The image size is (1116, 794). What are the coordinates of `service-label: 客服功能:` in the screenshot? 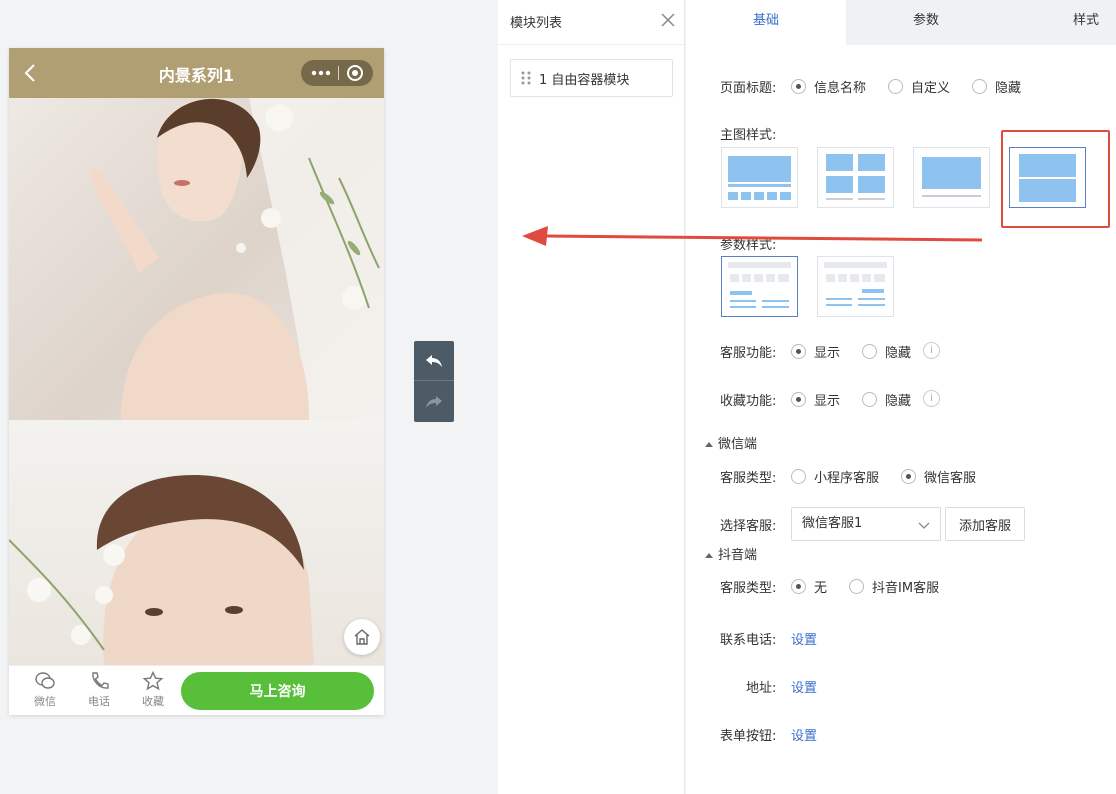 It's located at (748, 353).